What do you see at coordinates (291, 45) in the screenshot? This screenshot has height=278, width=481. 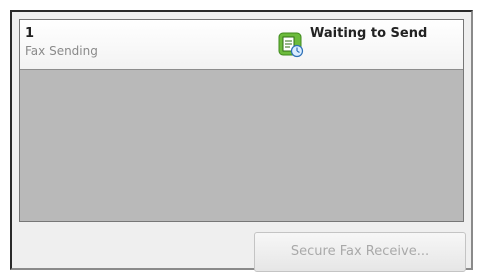 I see `fax-waiting-icon` at bounding box center [291, 45].